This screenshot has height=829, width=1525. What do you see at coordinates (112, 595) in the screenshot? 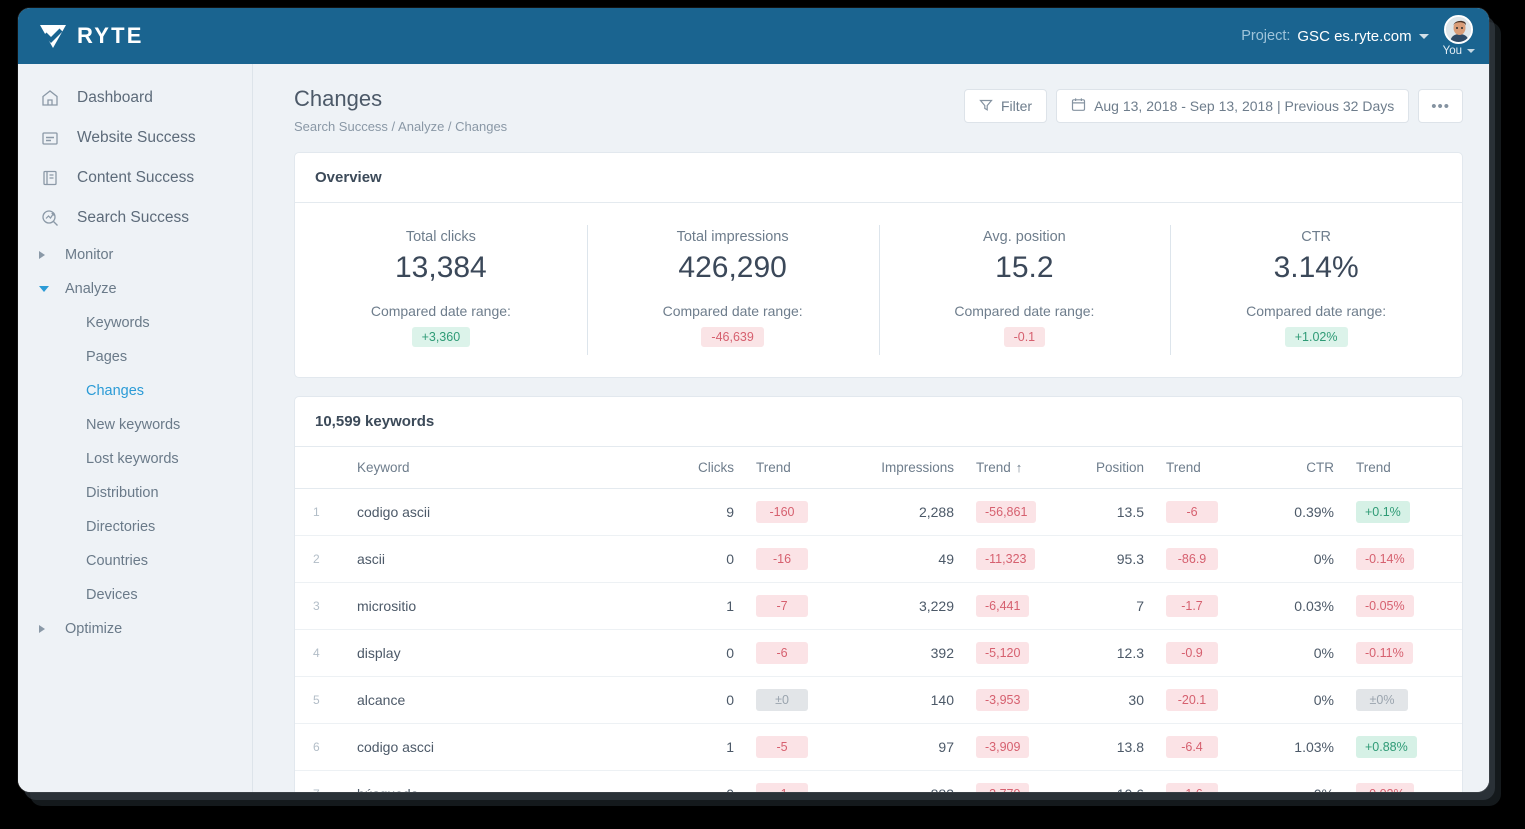
I see `sidebar-item-label: Devices` at bounding box center [112, 595].